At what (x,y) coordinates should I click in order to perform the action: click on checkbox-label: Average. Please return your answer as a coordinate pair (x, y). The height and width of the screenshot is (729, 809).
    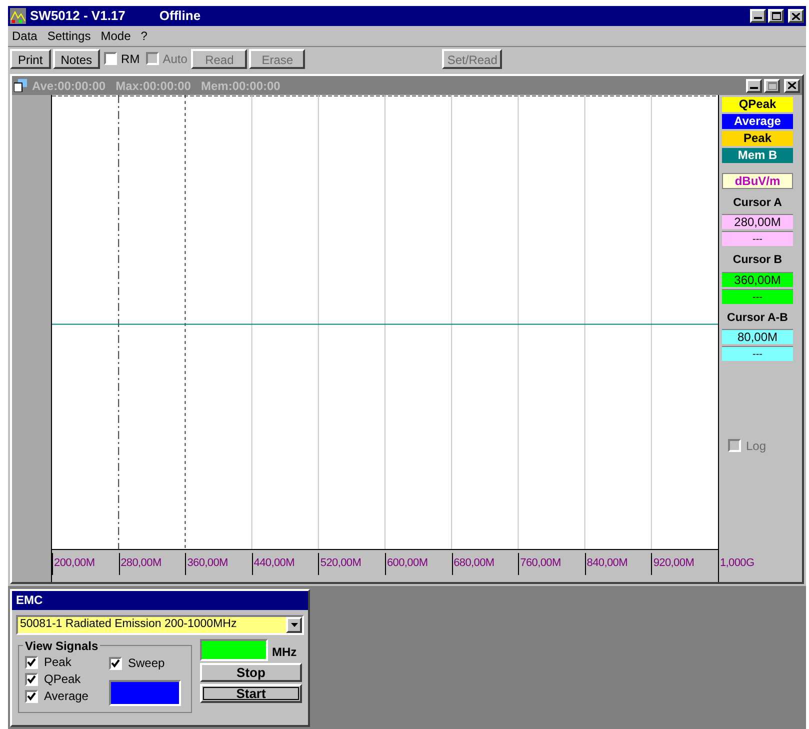
    Looking at the image, I should click on (66, 696).